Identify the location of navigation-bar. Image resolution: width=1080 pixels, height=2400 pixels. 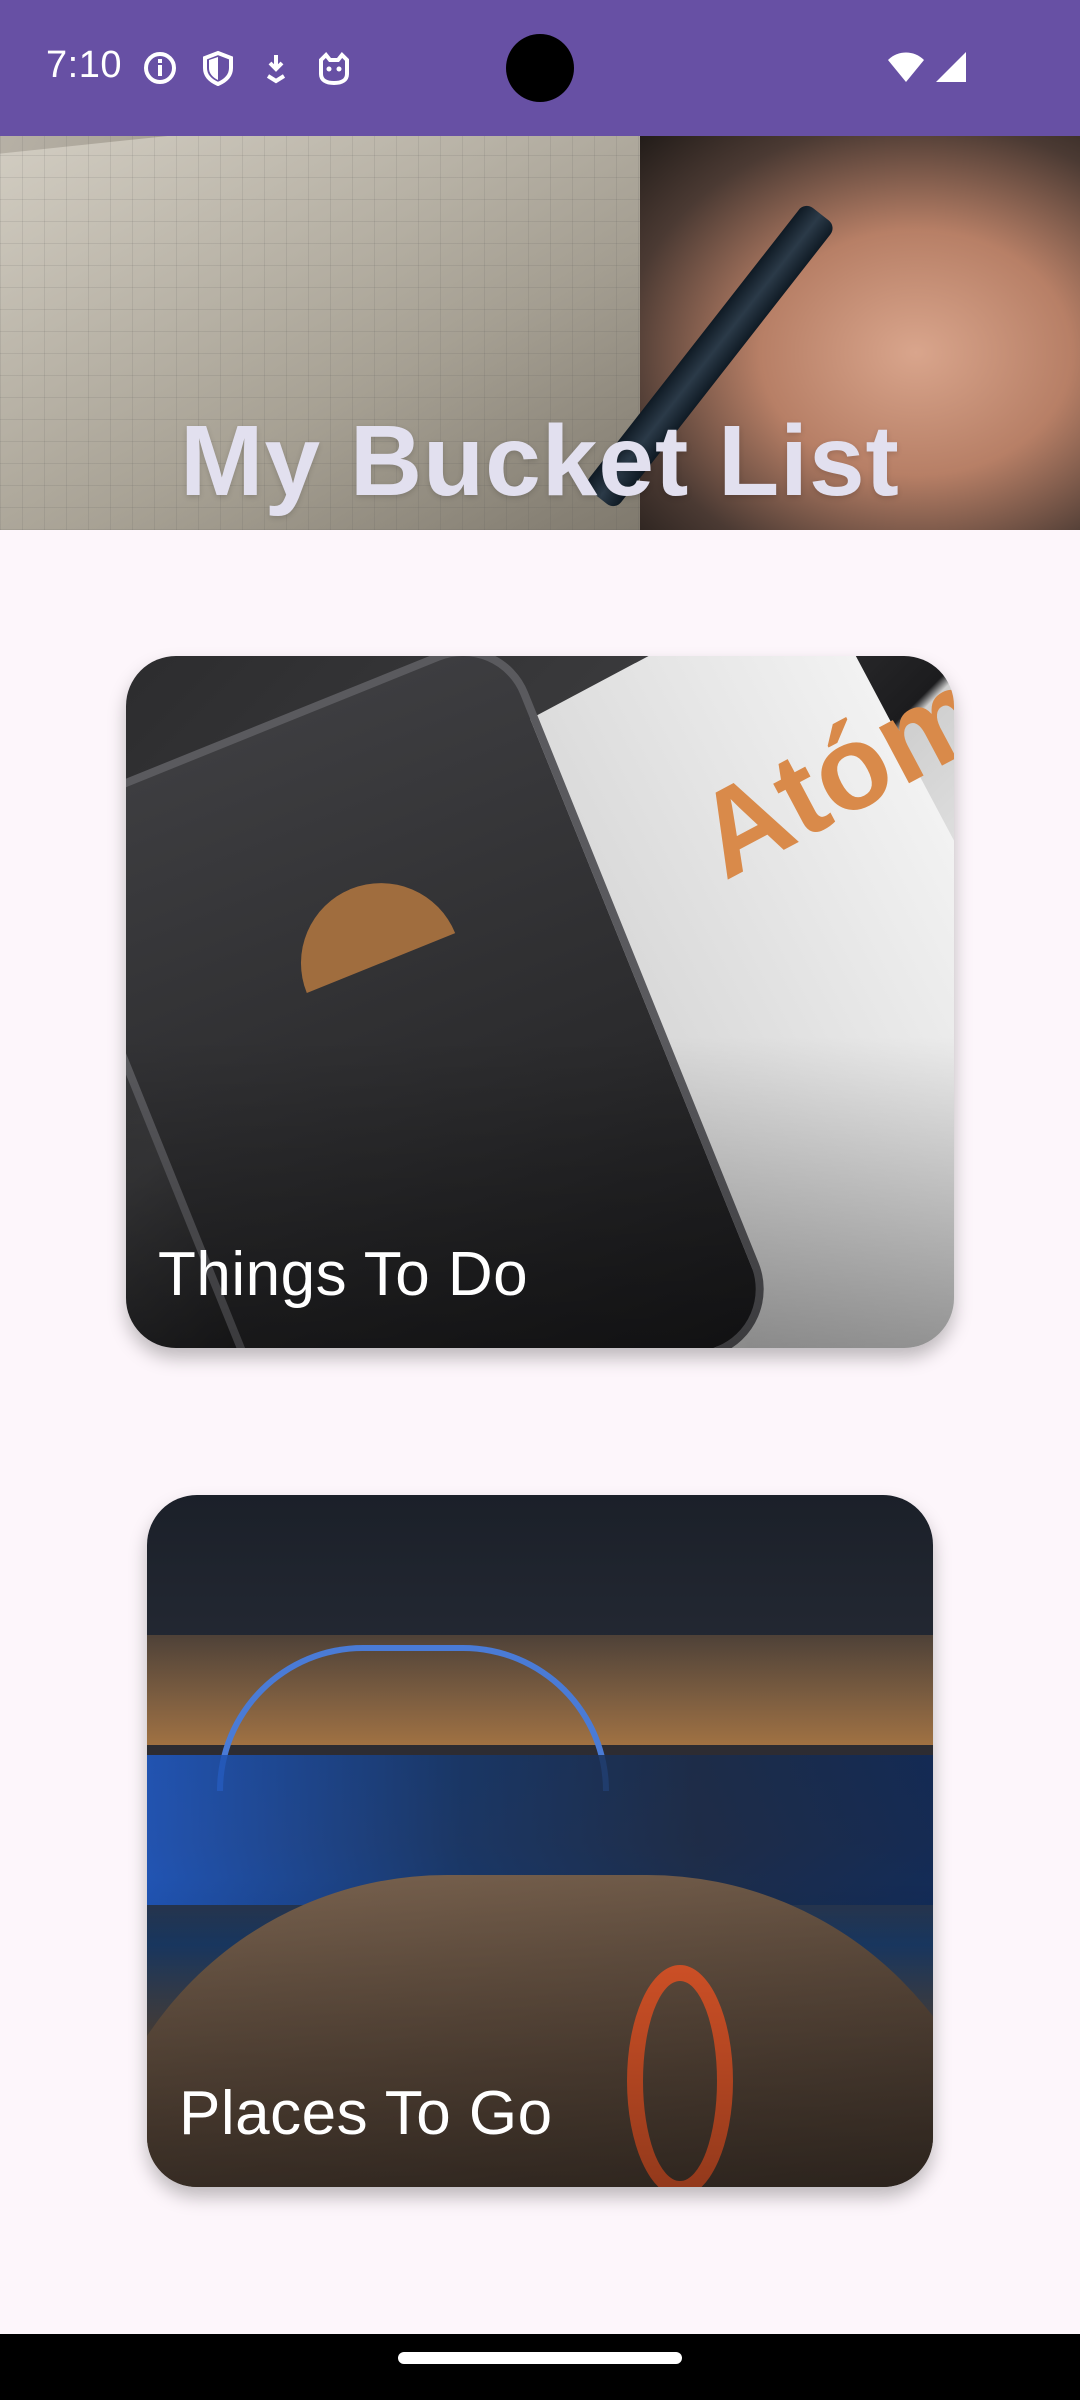
(540, 2367).